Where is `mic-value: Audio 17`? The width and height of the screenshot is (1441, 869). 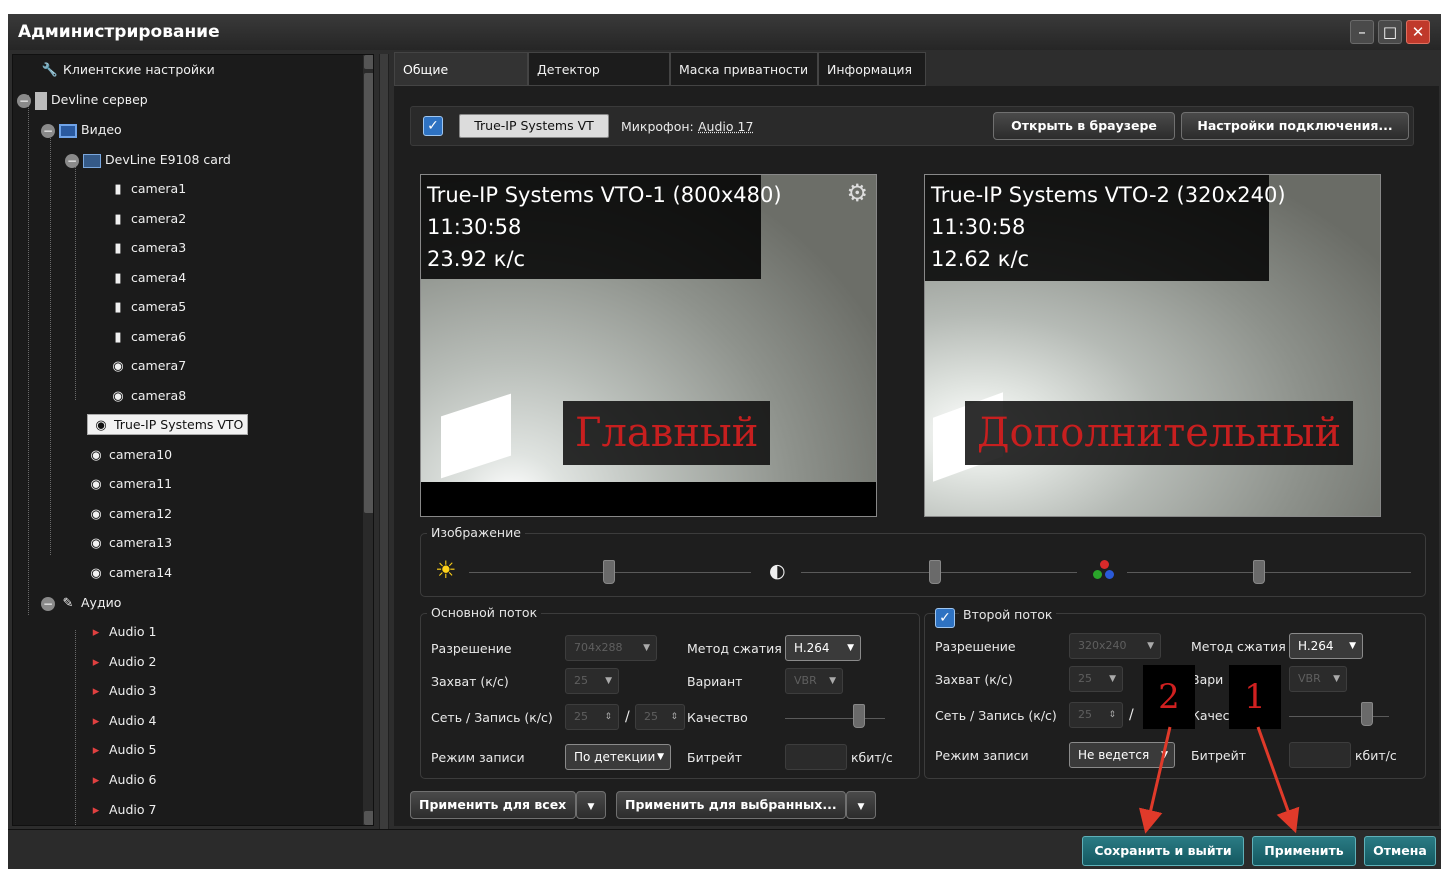
mic-value: Audio 17 is located at coordinates (725, 126).